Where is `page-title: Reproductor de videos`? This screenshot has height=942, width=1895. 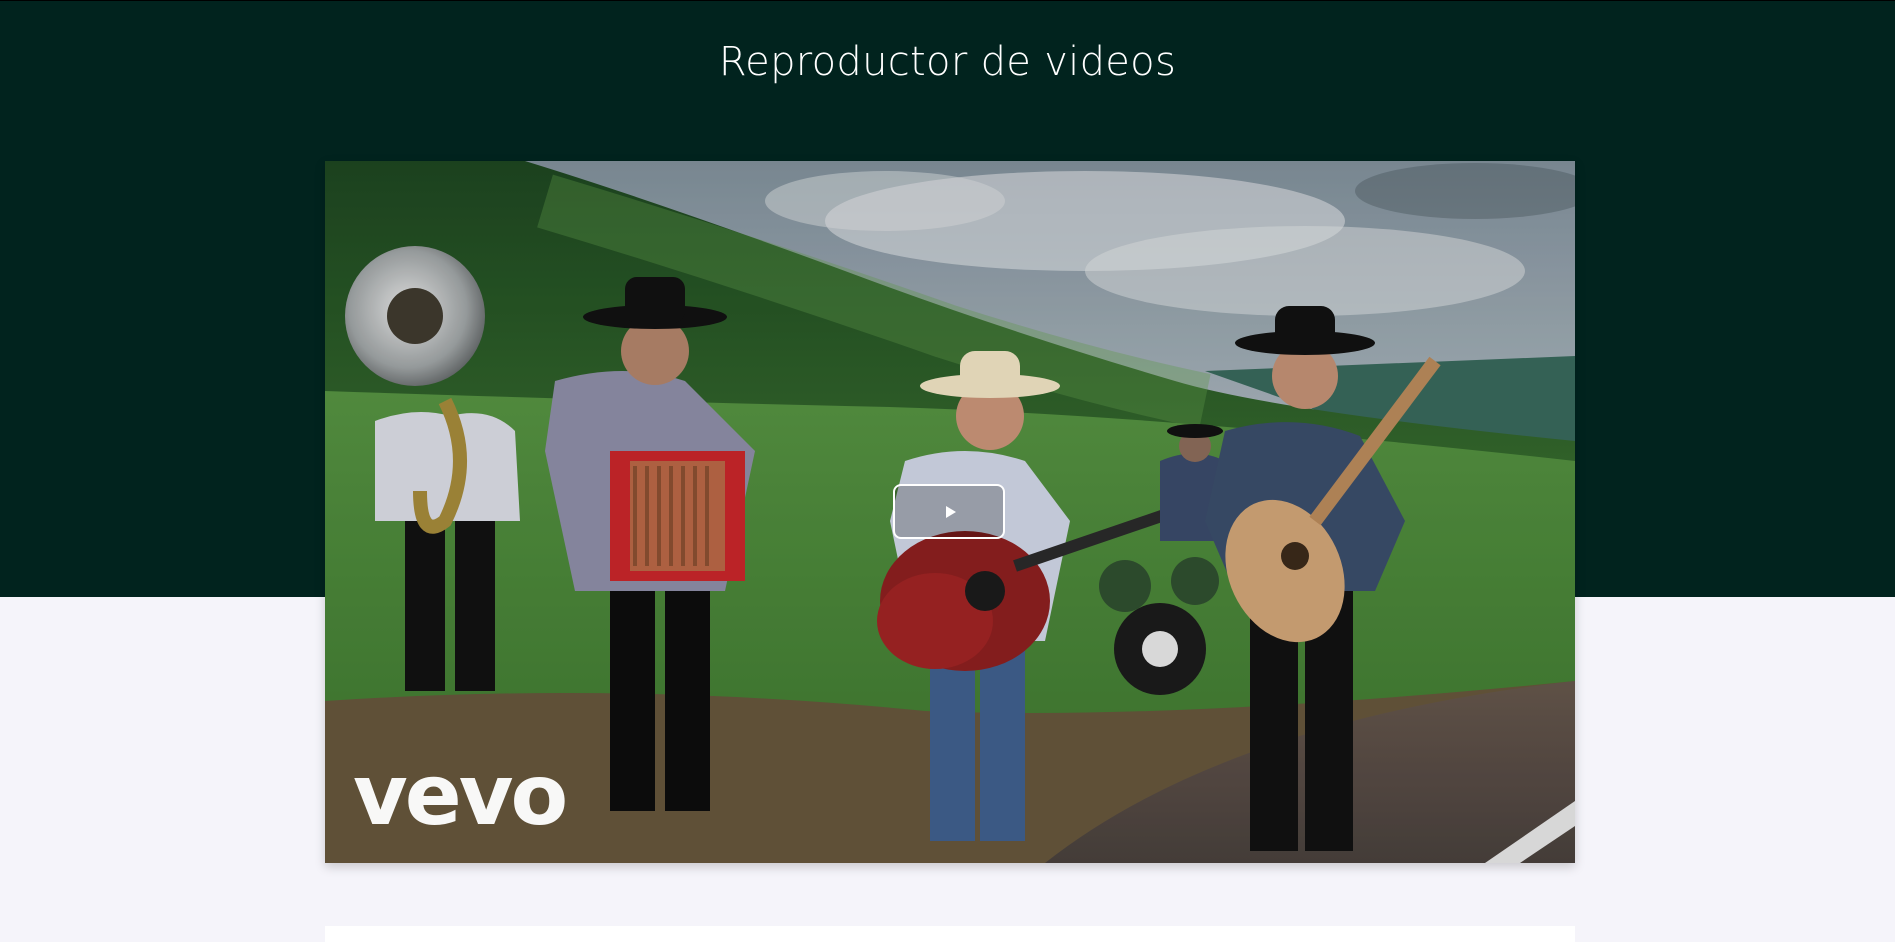 page-title: Reproductor de videos is located at coordinates (947, 62).